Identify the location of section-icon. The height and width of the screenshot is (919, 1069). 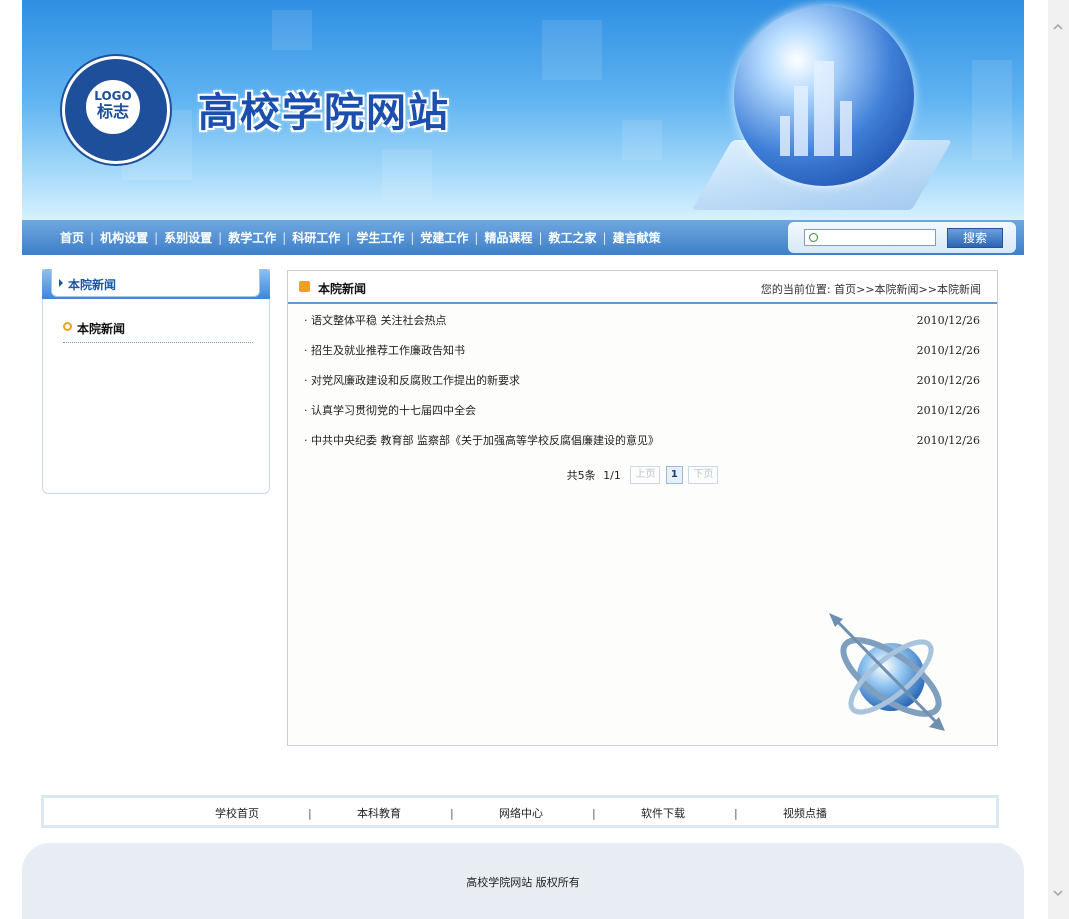
(304, 286).